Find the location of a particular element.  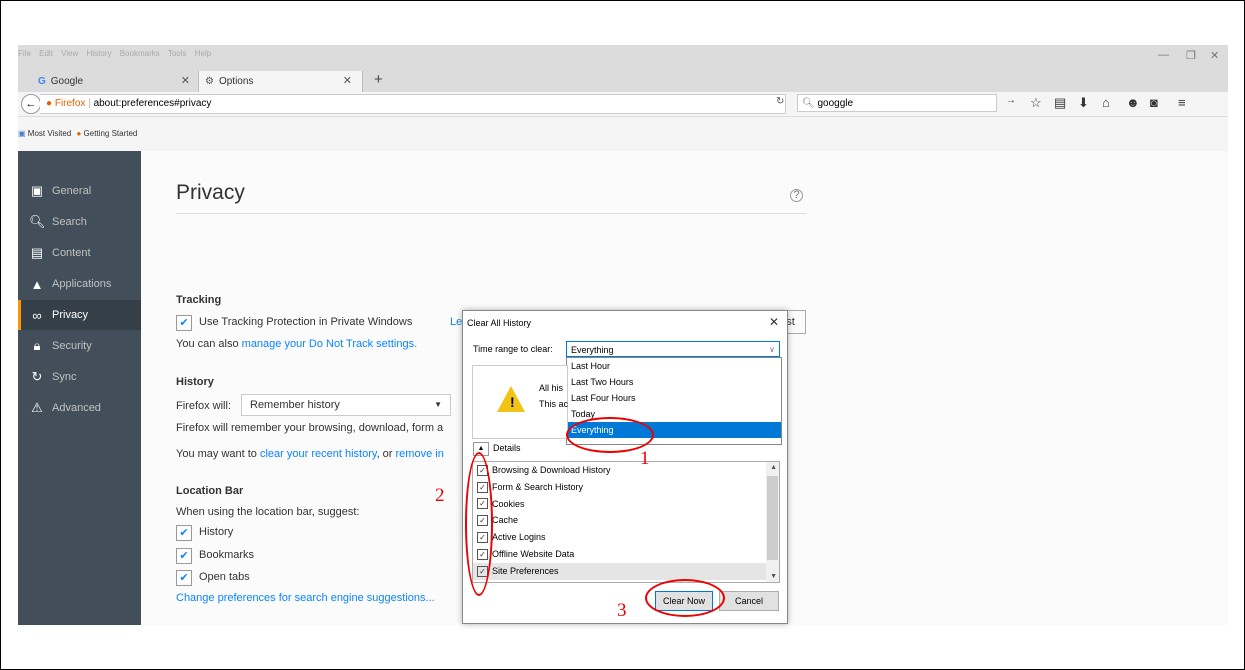

list-scrollbar: ▲ ▼ is located at coordinates (772, 522).